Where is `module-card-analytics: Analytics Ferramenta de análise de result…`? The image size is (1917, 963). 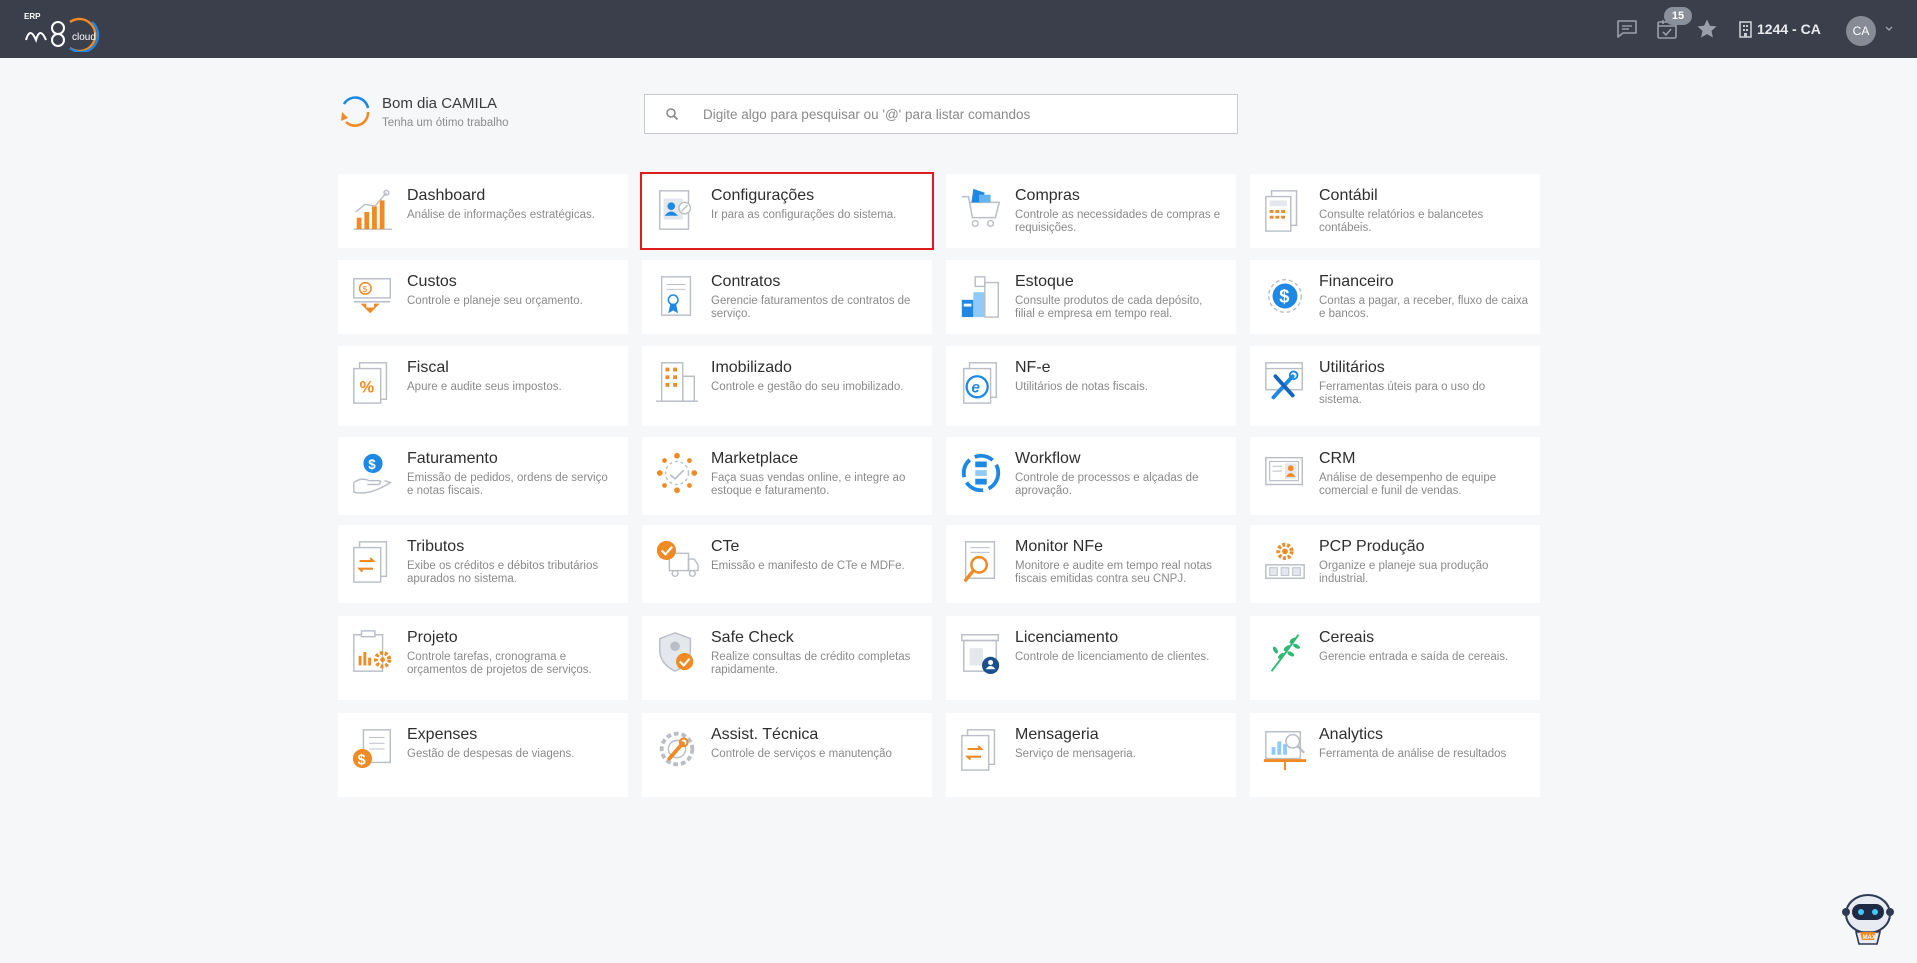
module-card-analytics: Analytics Ferramenta de análise de result… is located at coordinates (1395, 755).